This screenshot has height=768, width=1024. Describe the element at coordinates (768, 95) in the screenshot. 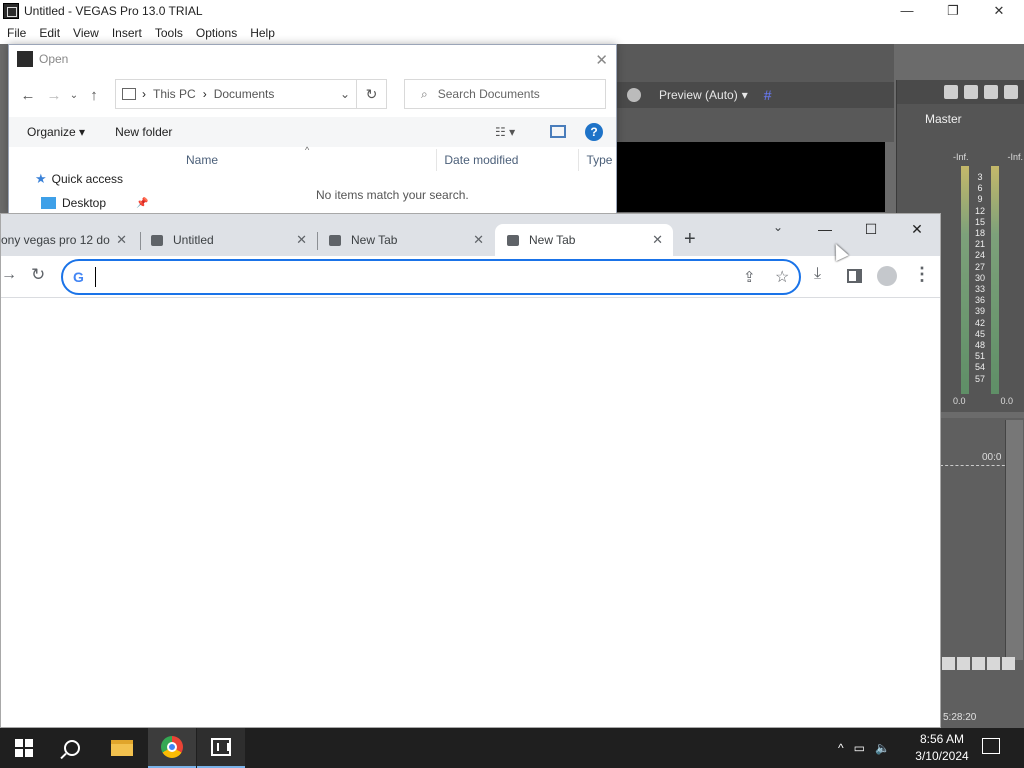

I see `overlay-grid-icon: #` at that location.